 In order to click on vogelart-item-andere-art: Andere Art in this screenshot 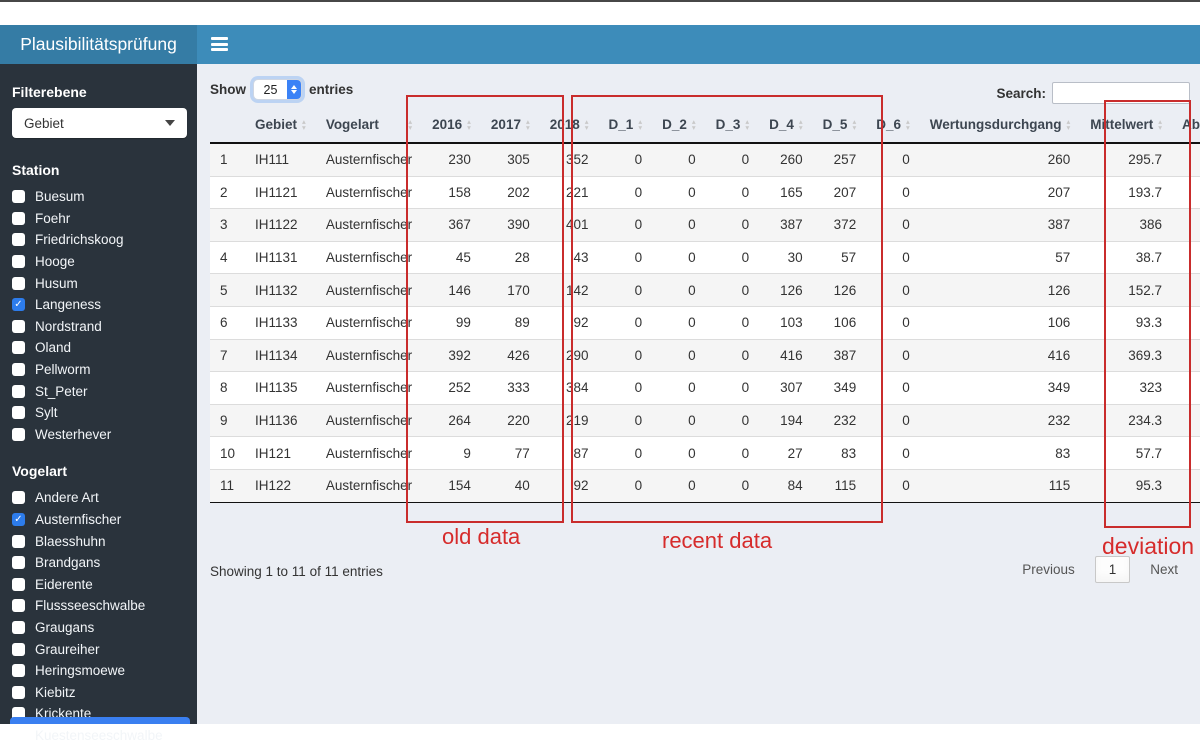, I will do `click(99, 498)`.